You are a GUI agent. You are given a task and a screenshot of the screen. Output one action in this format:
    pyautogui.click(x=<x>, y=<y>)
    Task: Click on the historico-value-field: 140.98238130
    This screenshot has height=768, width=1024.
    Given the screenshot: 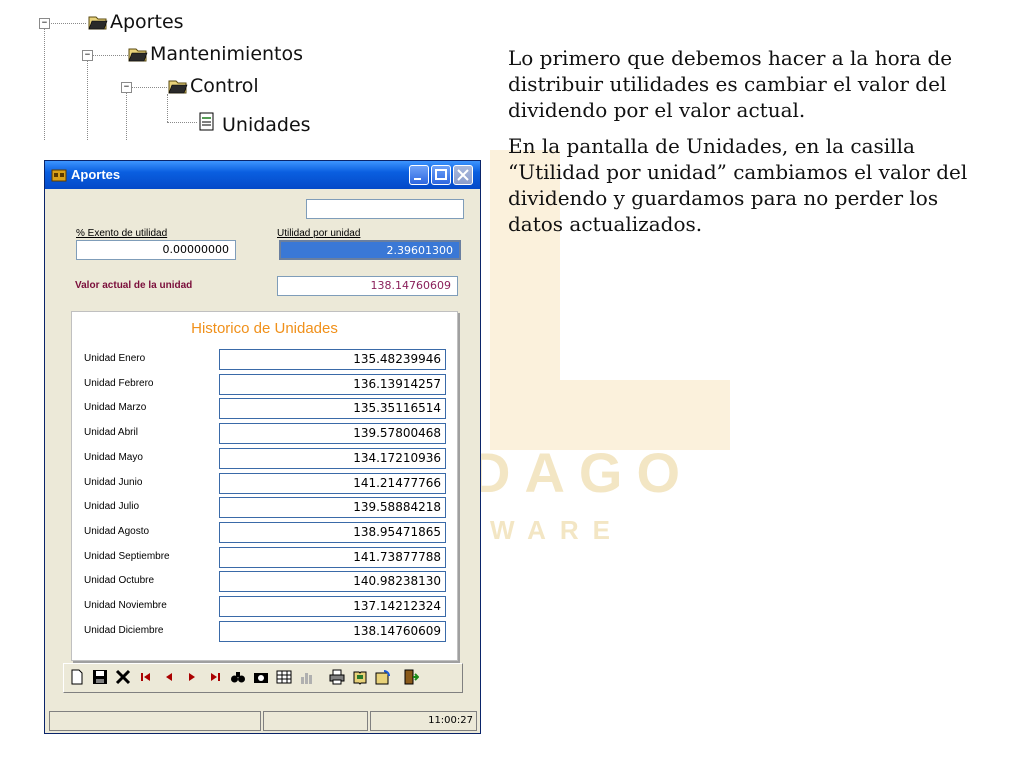 What is the action you would take?
    pyautogui.click(x=332, y=582)
    